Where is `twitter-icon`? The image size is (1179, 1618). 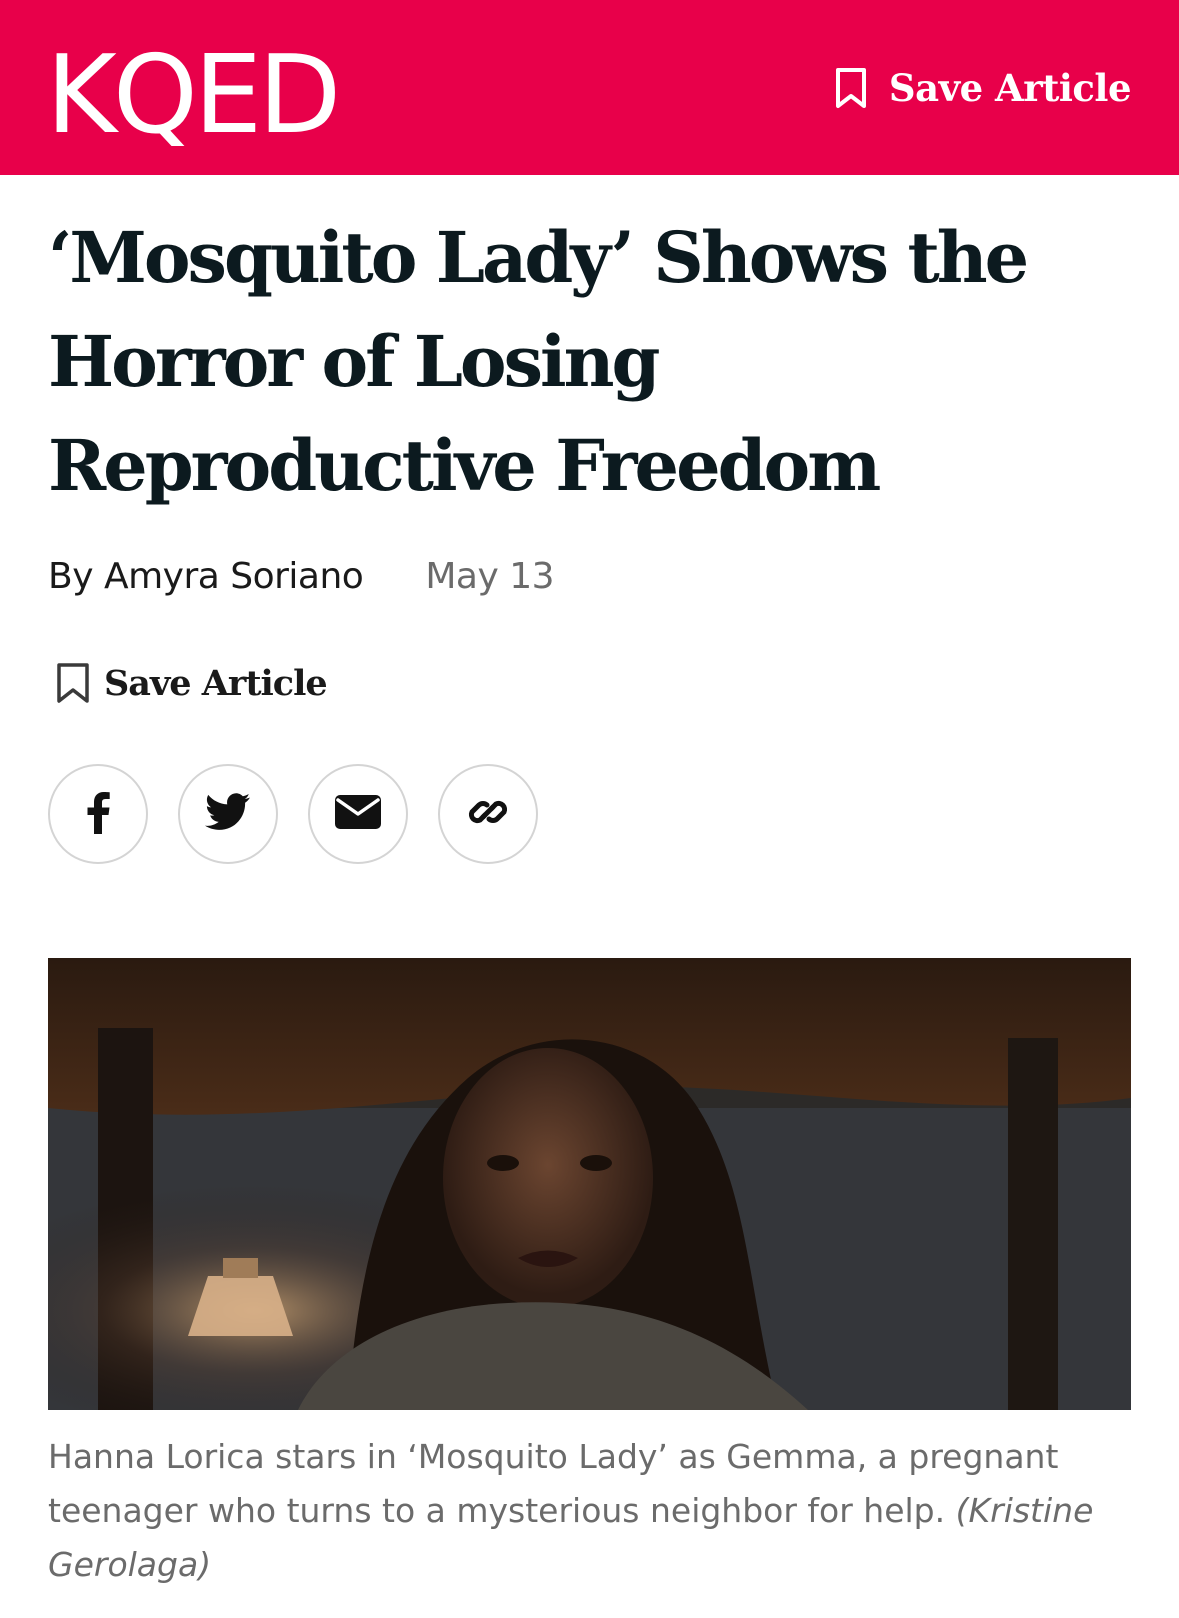
twitter-icon is located at coordinates (228, 814).